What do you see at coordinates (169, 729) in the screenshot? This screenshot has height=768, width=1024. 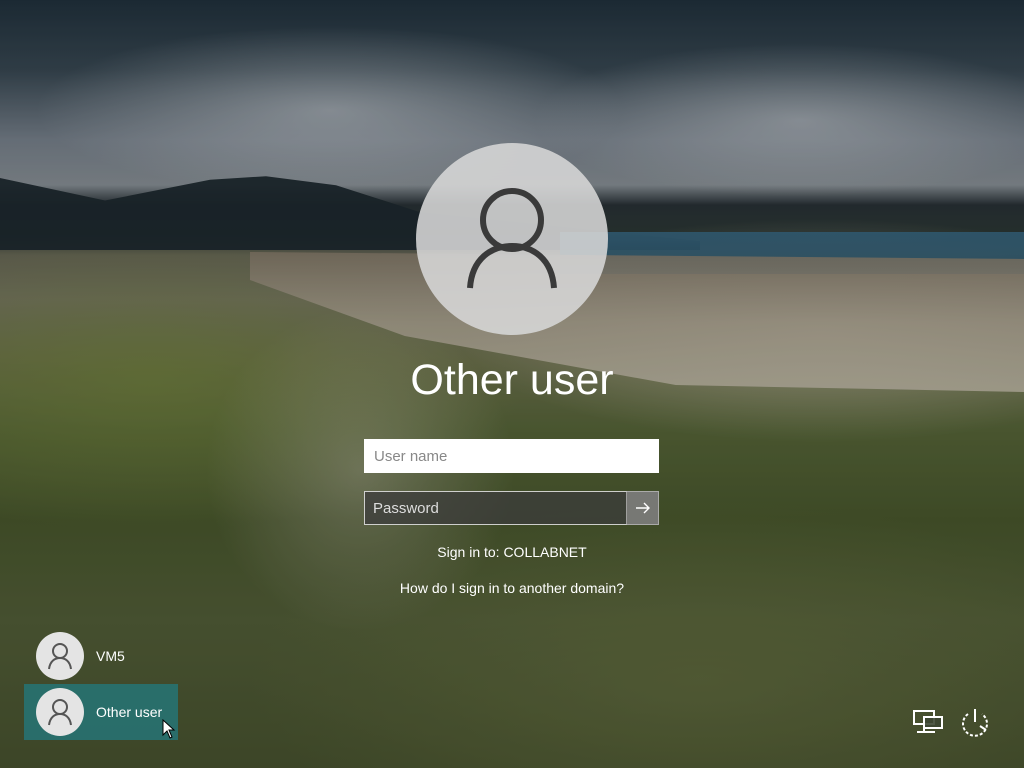 I see `mouse-cursor-icon` at bounding box center [169, 729].